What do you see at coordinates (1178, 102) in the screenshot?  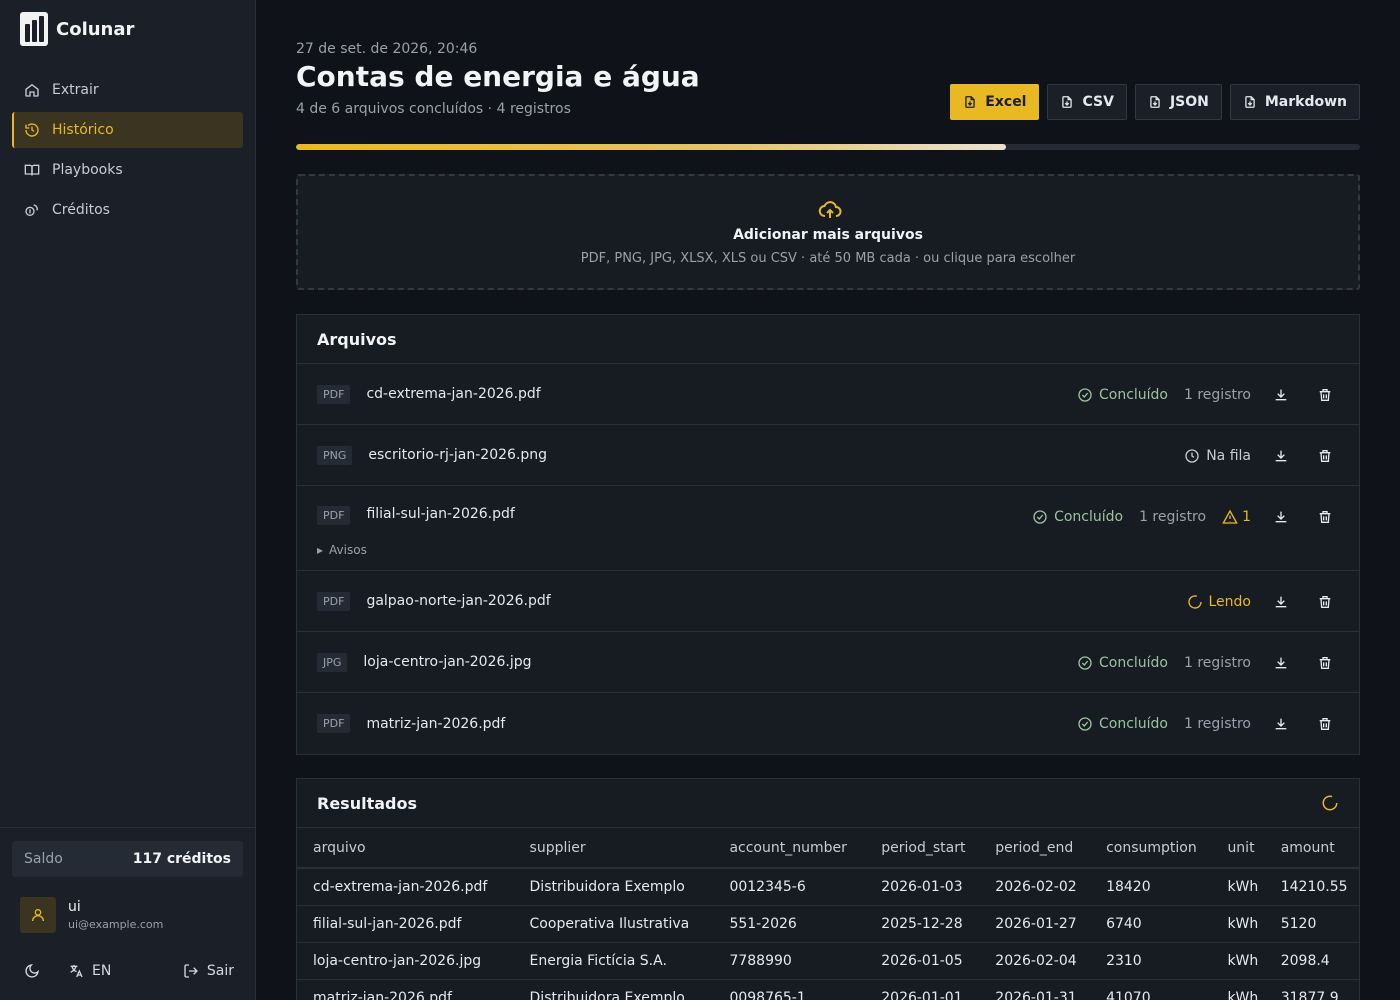 I see `export-json-button: JSON` at bounding box center [1178, 102].